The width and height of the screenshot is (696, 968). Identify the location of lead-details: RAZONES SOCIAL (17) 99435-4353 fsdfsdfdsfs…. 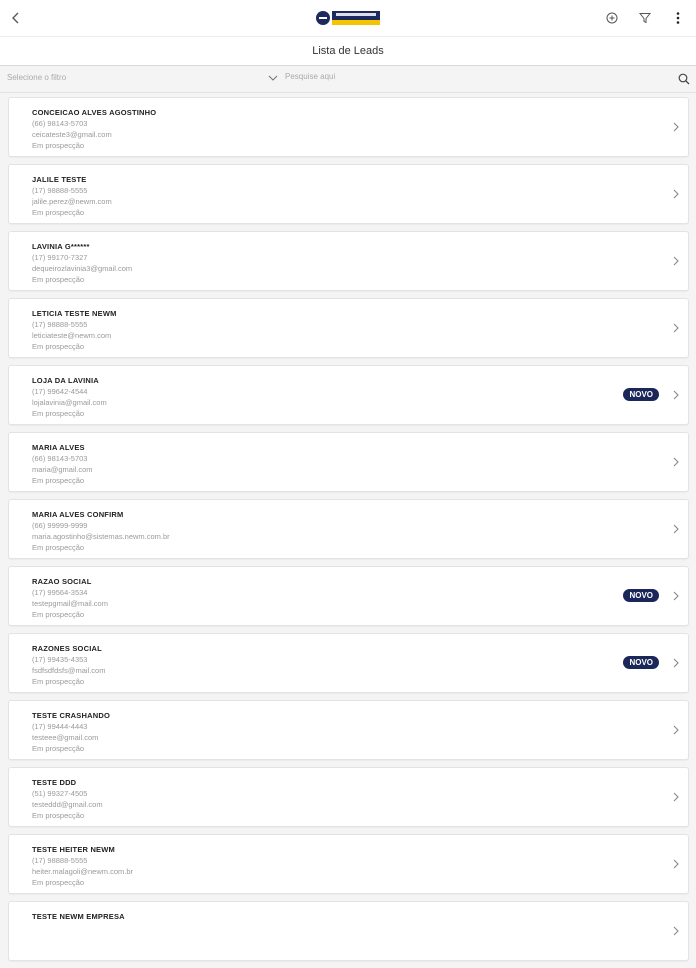
(68, 665).